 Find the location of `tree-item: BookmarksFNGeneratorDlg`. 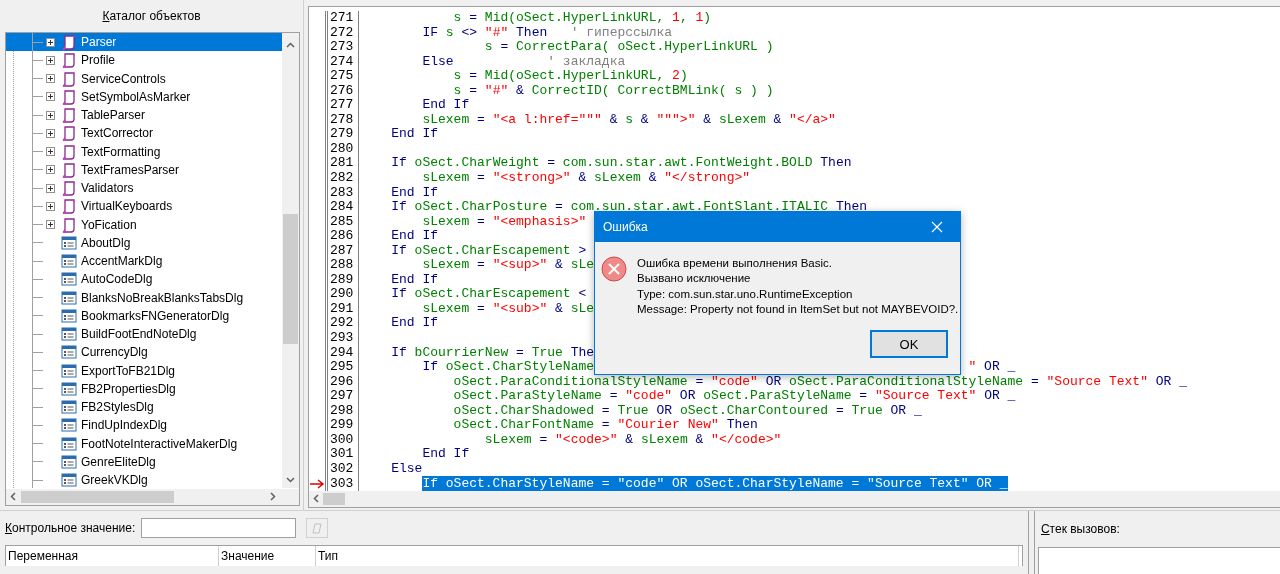

tree-item: BookmarksFNGeneratorDlg is located at coordinates (144, 315).